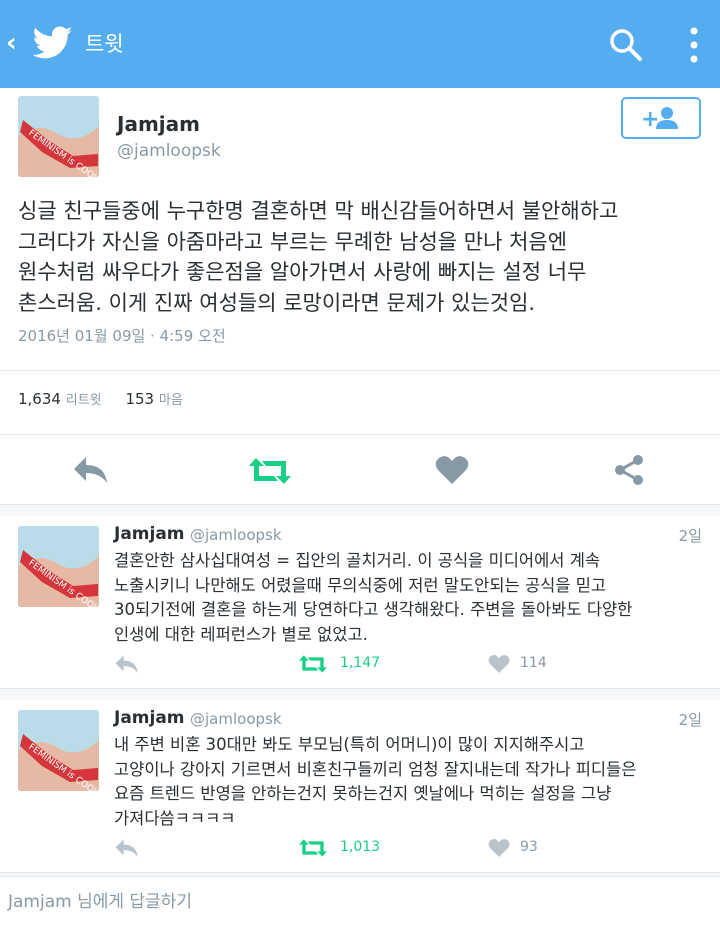 The width and height of the screenshot is (720, 925). What do you see at coordinates (360, 900) in the screenshot?
I see `reply-compose-bar: Jamjam 님에게 답글하기` at bounding box center [360, 900].